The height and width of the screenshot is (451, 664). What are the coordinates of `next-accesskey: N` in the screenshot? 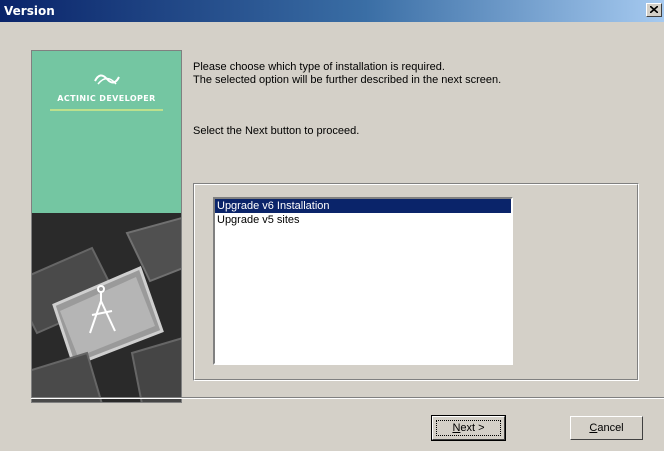 It's located at (456, 428).